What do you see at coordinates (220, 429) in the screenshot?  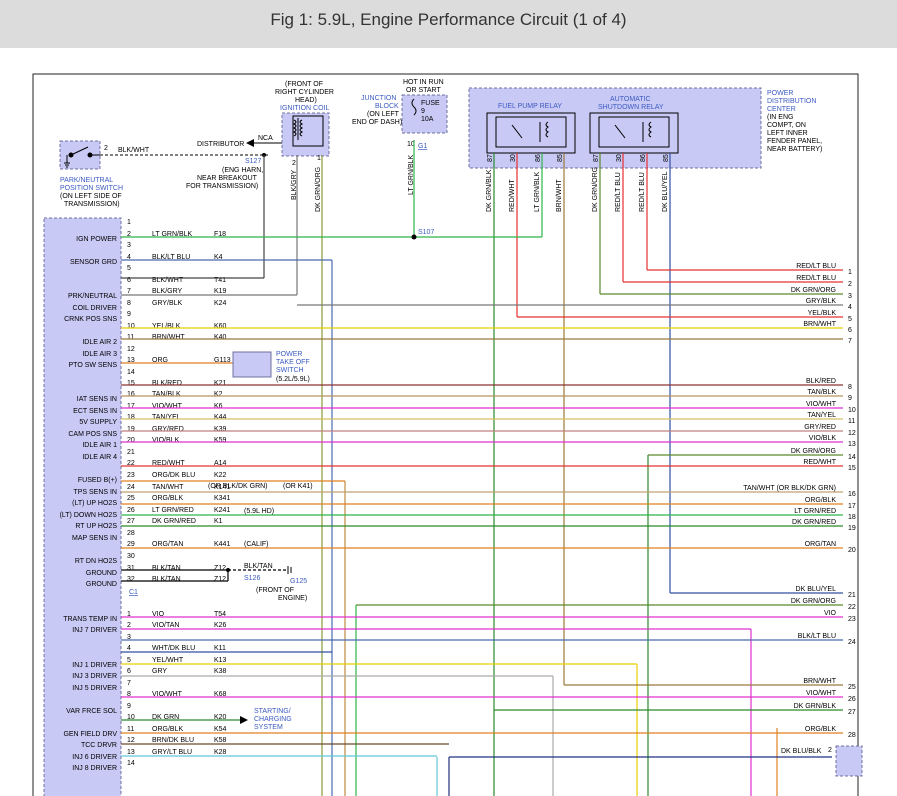 I see `pcm-circuit-code: K39` at bounding box center [220, 429].